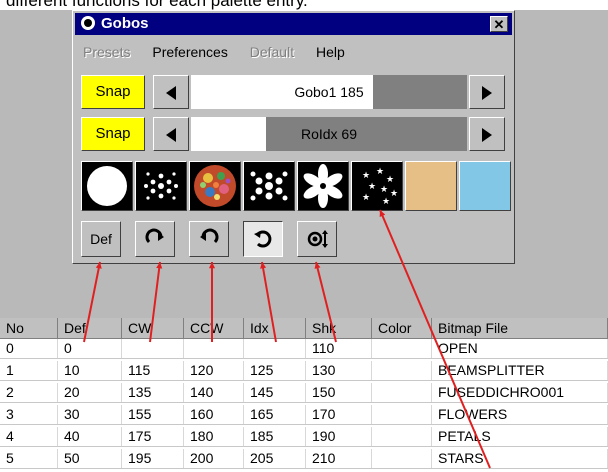 This screenshot has height=472, width=608. Describe the element at coordinates (214, 414) in the screenshot. I see `table-cell: 160` at that location.